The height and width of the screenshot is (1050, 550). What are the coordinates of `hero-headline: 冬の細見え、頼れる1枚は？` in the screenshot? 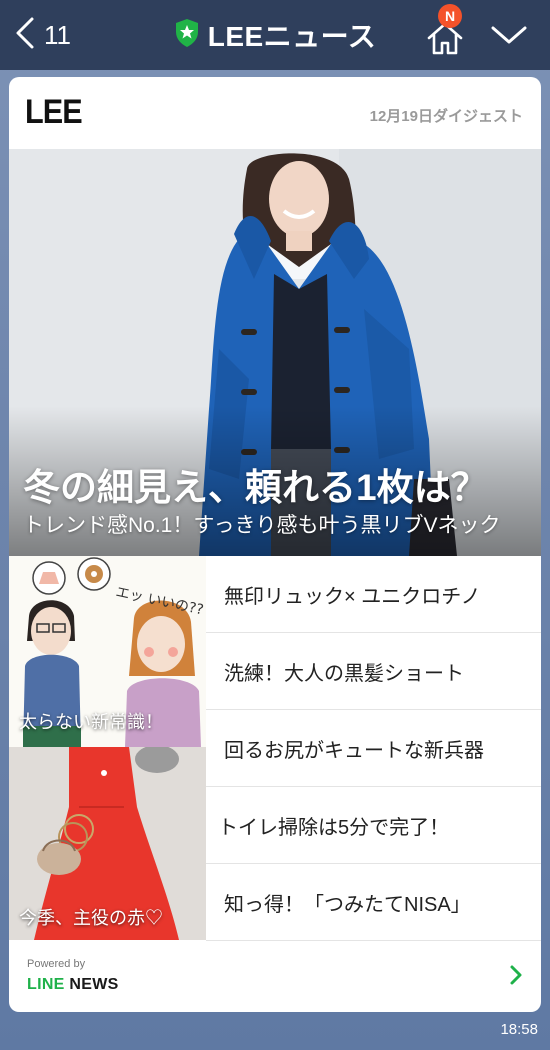 It's located at (255, 487).